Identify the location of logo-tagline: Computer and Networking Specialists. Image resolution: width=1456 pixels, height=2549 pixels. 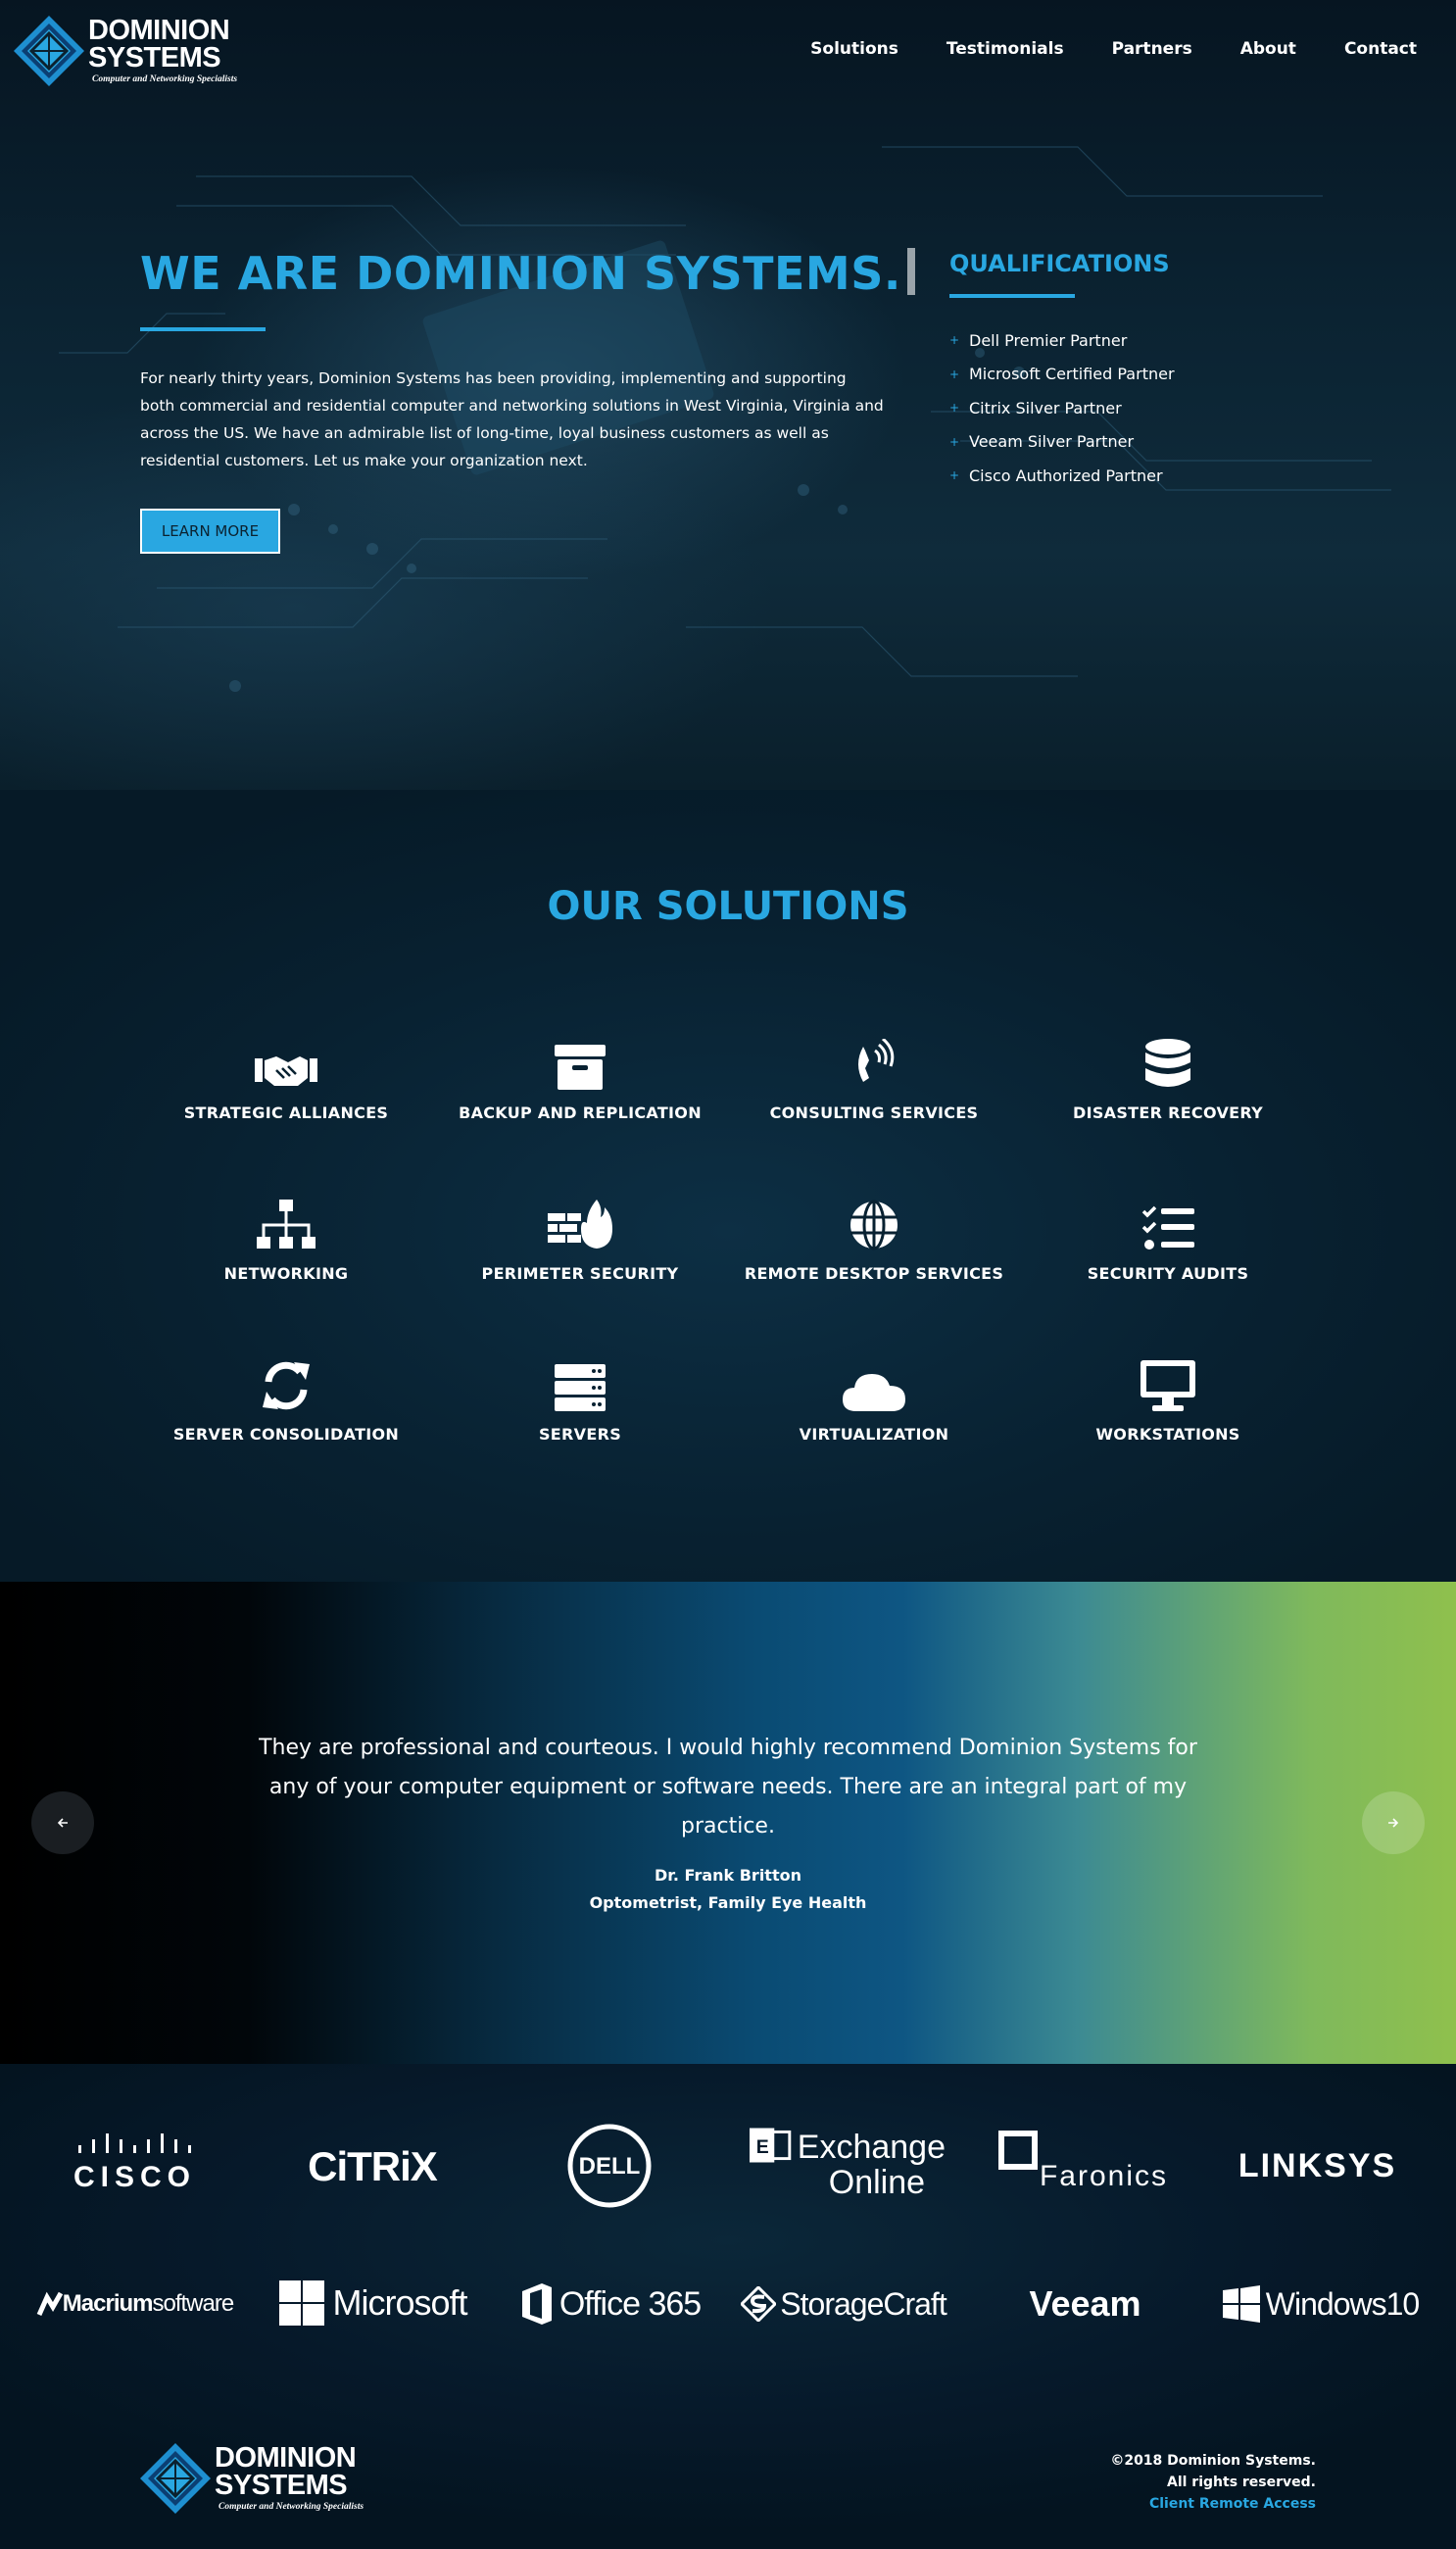
(291, 2506).